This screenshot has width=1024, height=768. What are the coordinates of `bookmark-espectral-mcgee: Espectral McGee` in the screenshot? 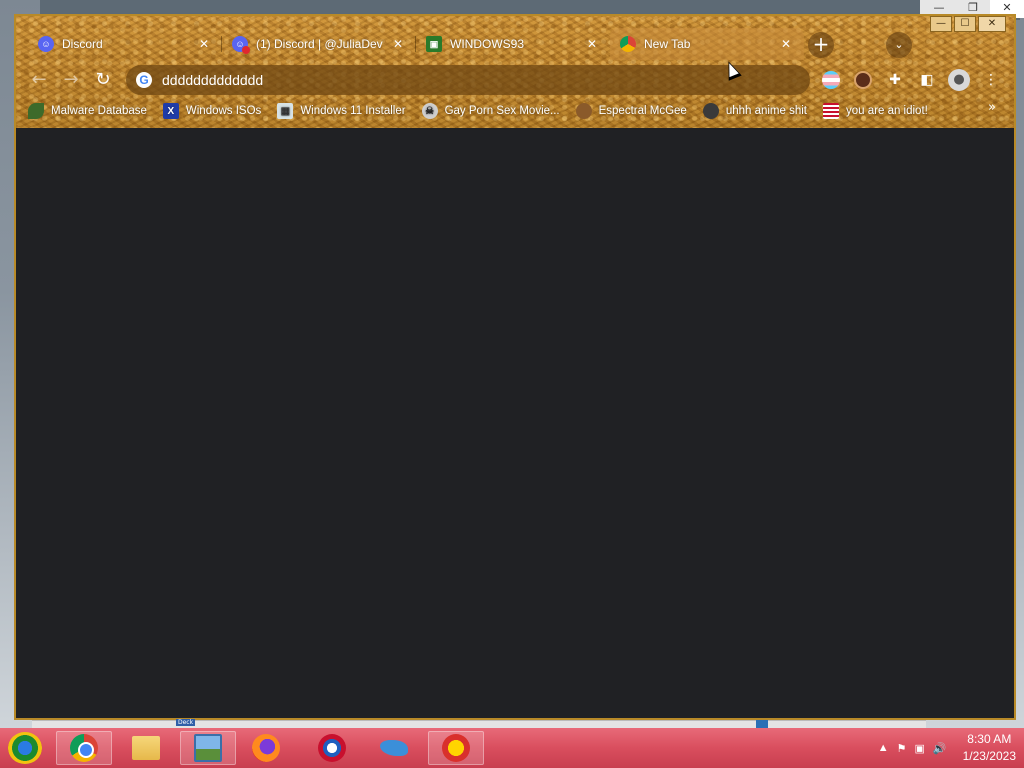 It's located at (631, 111).